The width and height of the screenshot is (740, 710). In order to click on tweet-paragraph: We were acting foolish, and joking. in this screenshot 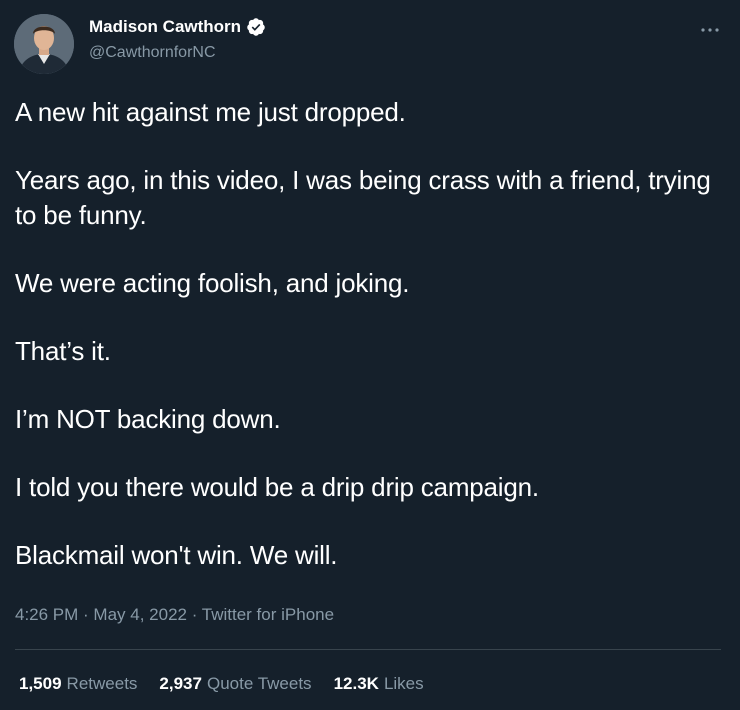, I will do `click(212, 283)`.